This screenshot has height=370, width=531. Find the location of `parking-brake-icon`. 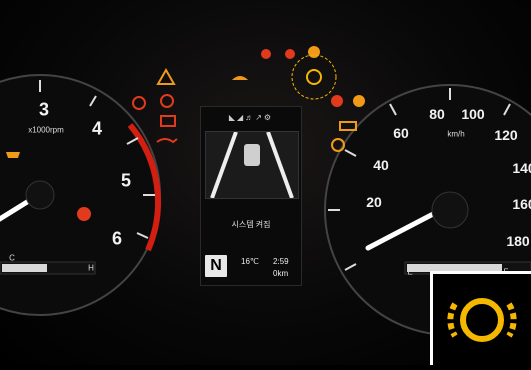

parking-brake-icon is located at coordinates (167, 101).